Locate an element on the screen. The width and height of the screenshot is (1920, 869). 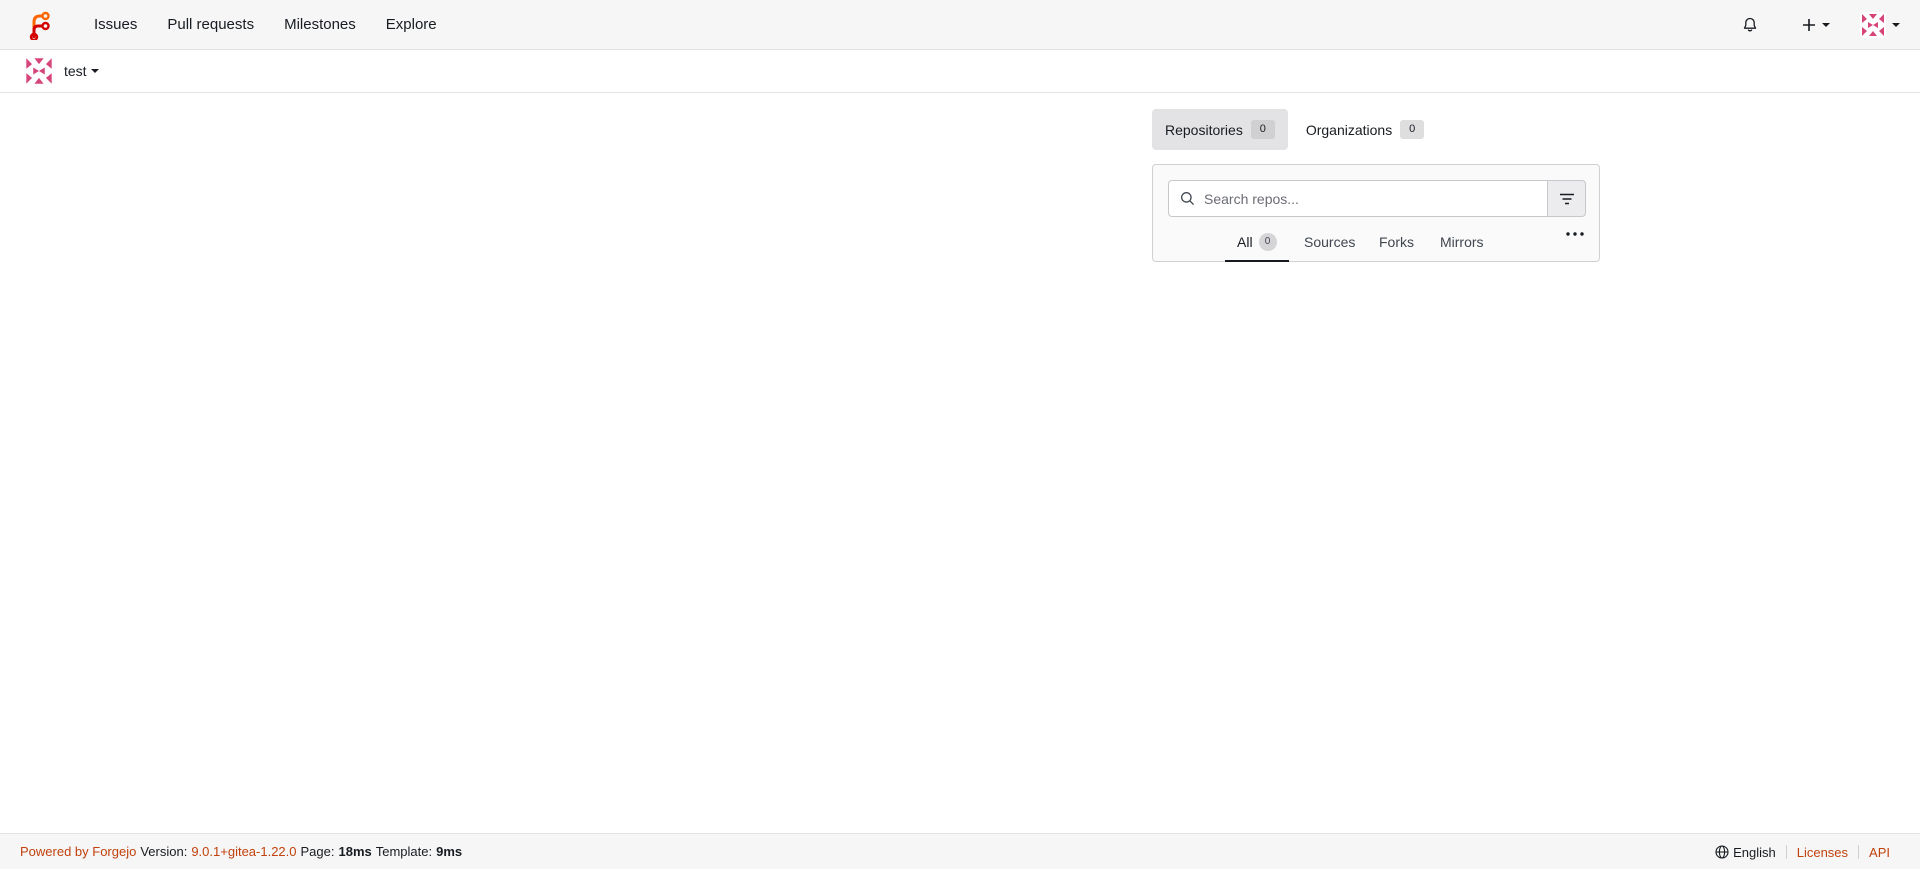
subtab-label: All is located at coordinates (1245, 241).